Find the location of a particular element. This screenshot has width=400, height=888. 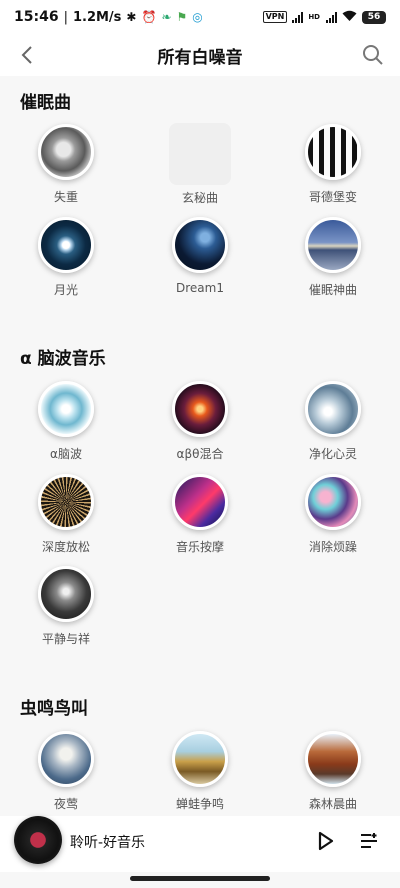

sound-label: 夜莺 is located at coordinates (65, 804).